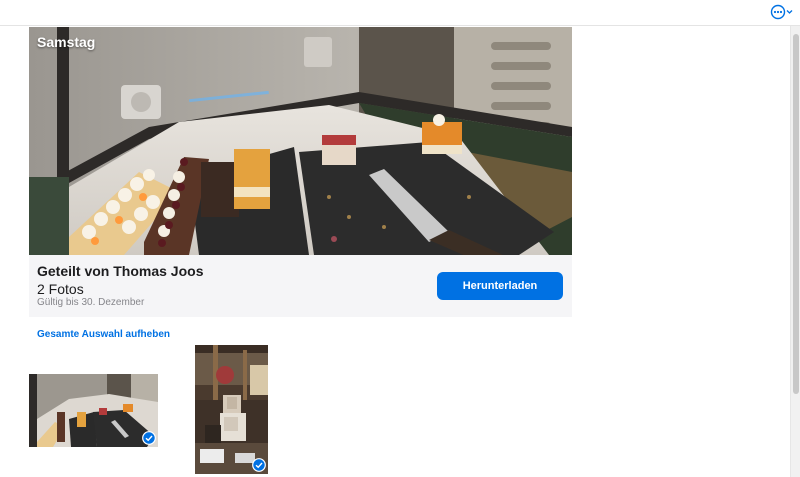 The height and width of the screenshot is (477, 800). Describe the element at coordinates (60, 289) in the screenshot. I see `photo-count: 2 Fotos` at that location.